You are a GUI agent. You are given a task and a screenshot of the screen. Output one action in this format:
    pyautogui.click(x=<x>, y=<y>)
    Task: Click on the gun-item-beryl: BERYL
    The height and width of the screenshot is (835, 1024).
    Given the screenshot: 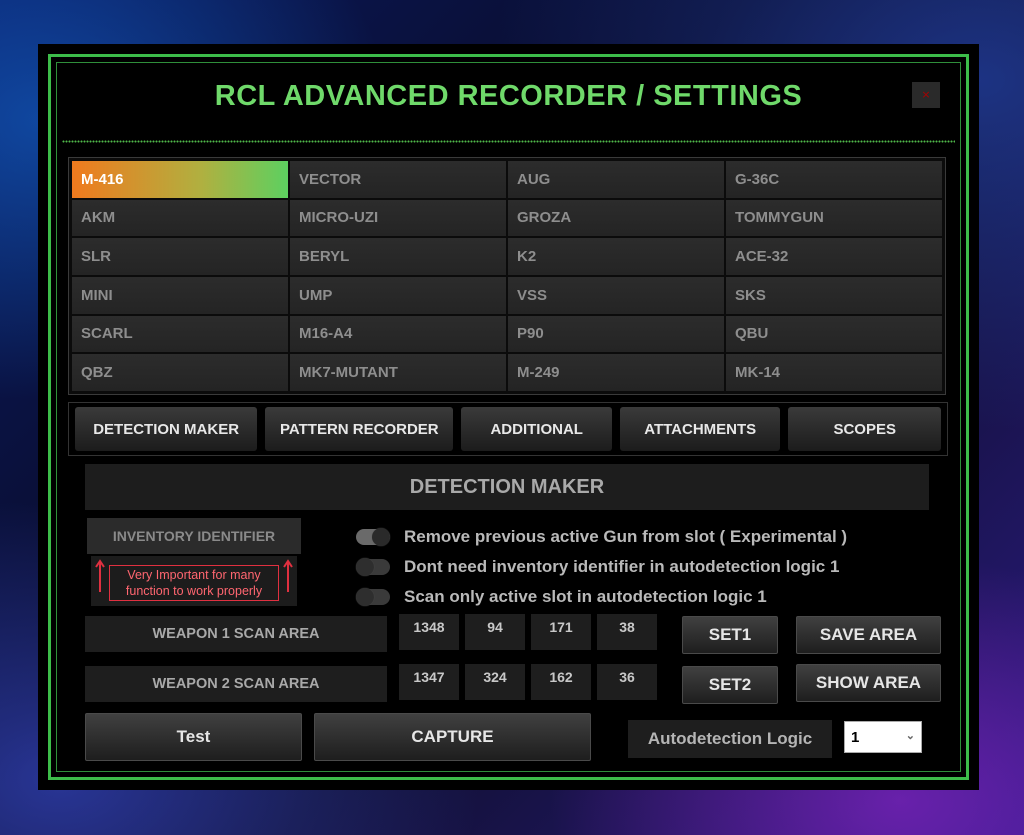 What is the action you would take?
    pyautogui.click(x=398, y=256)
    